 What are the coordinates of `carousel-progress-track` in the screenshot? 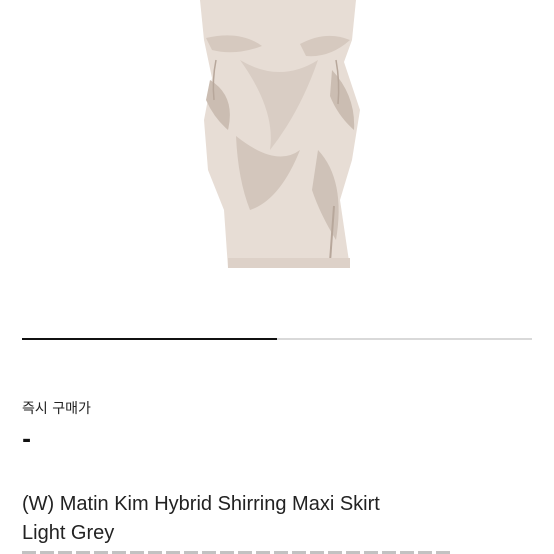 It's located at (277, 339).